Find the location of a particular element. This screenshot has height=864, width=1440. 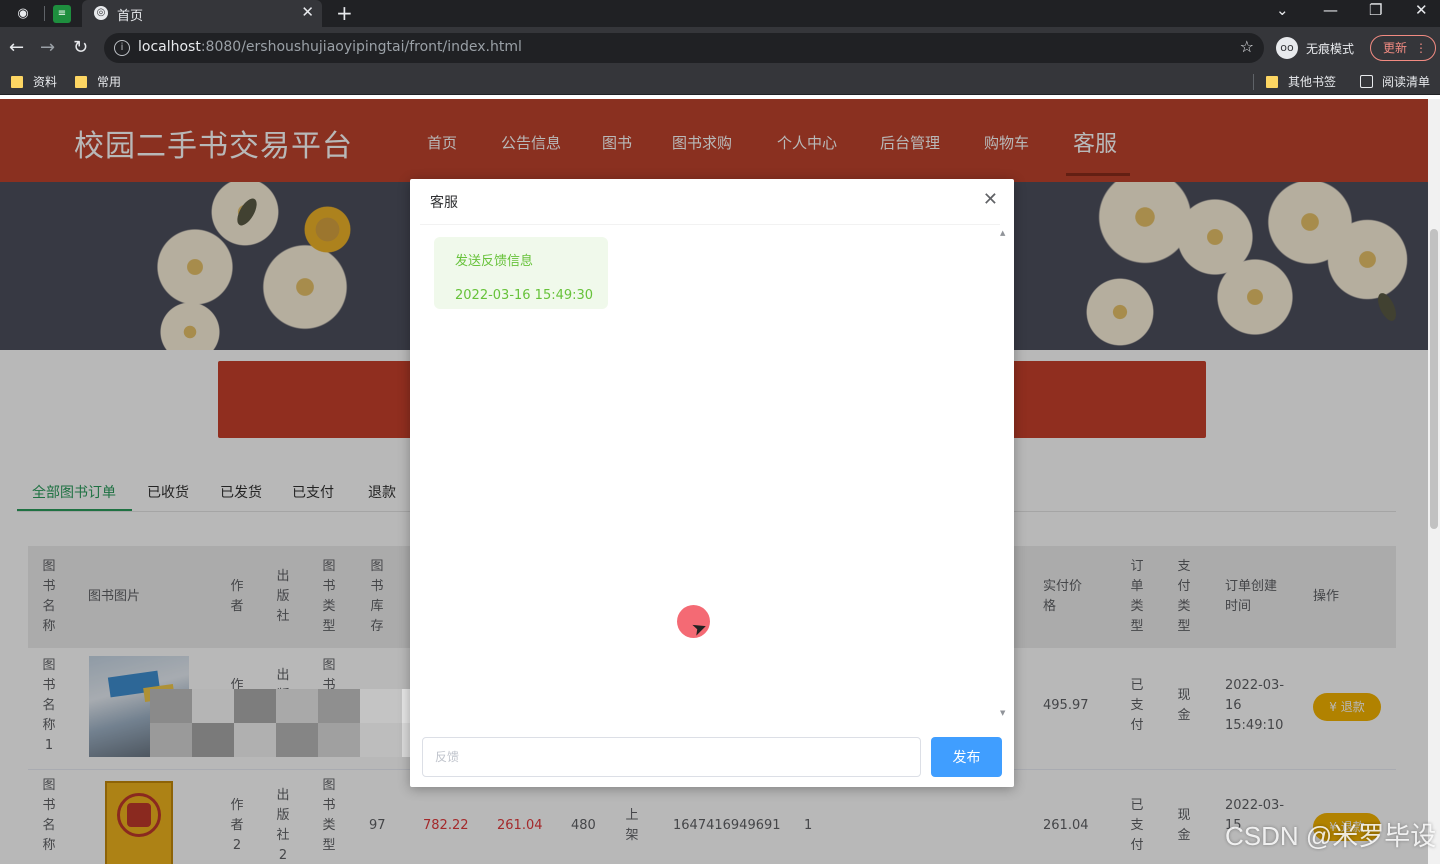

page-scrollbar is located at coordinates (1434, 481).